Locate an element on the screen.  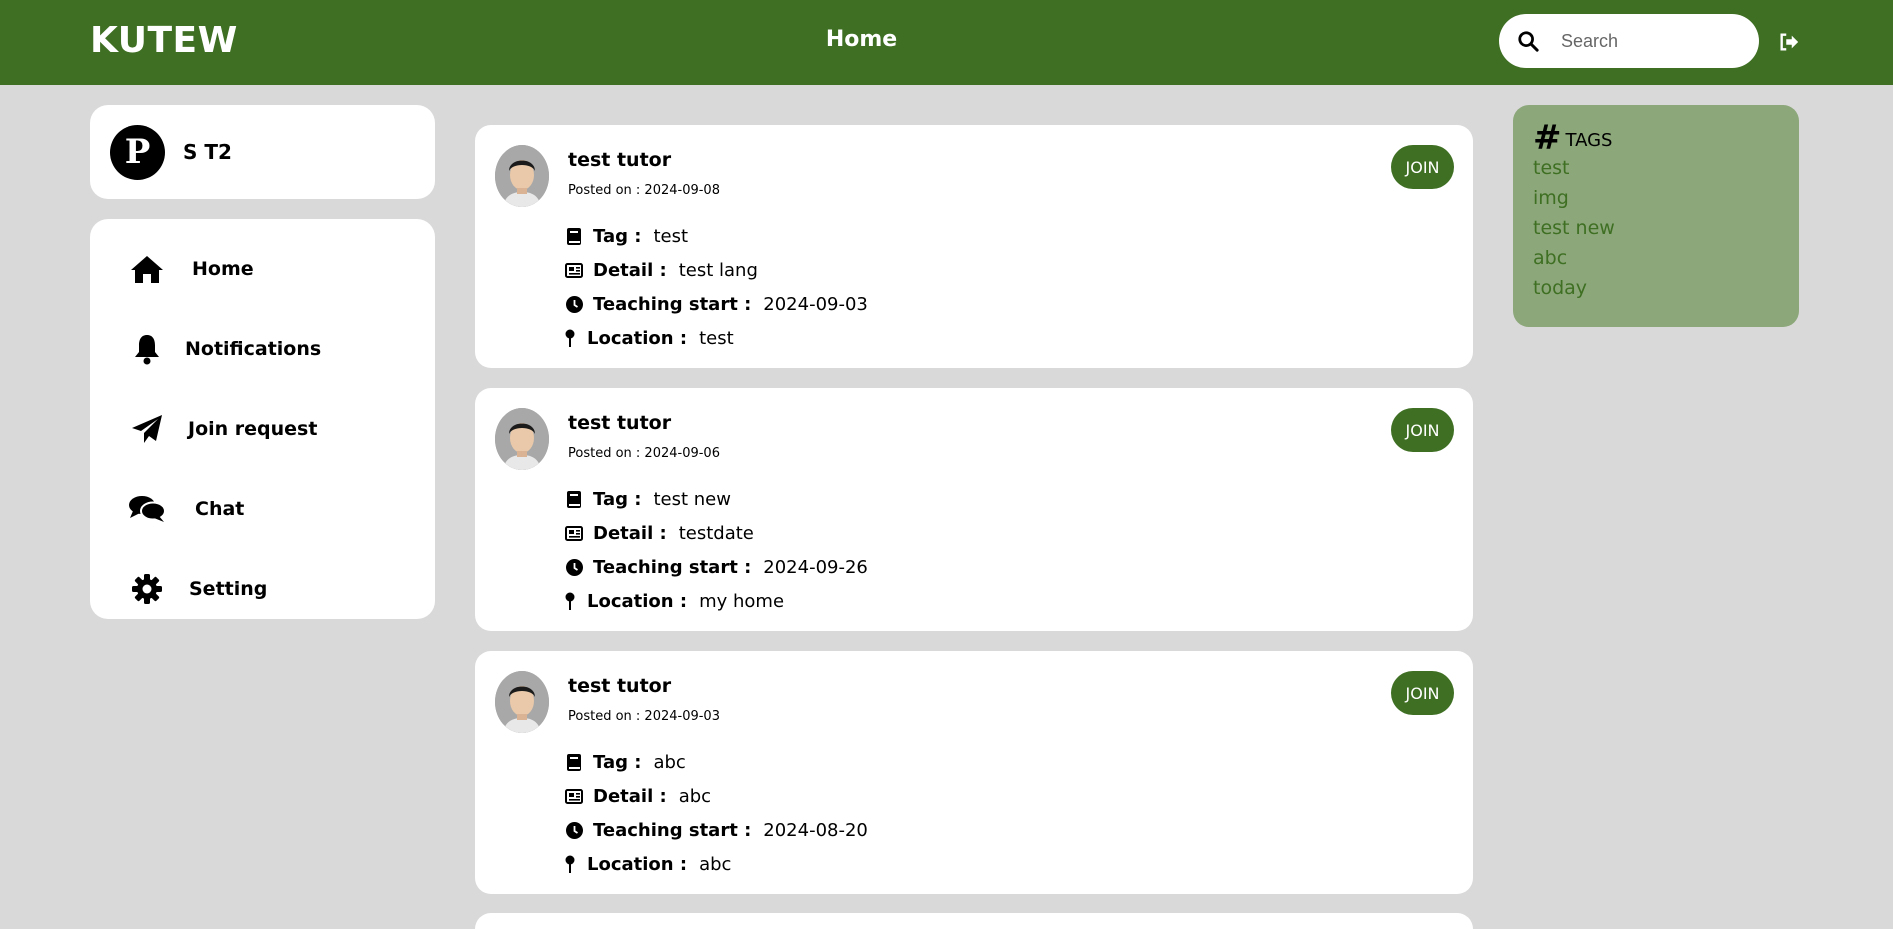
post-card-partial is located at coordinates (974, 921).